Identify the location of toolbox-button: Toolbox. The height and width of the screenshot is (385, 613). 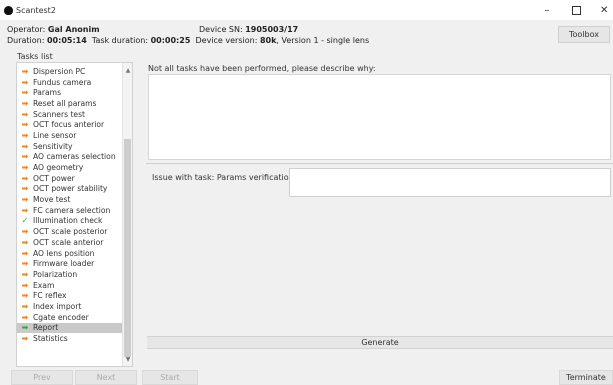
(584, 34).